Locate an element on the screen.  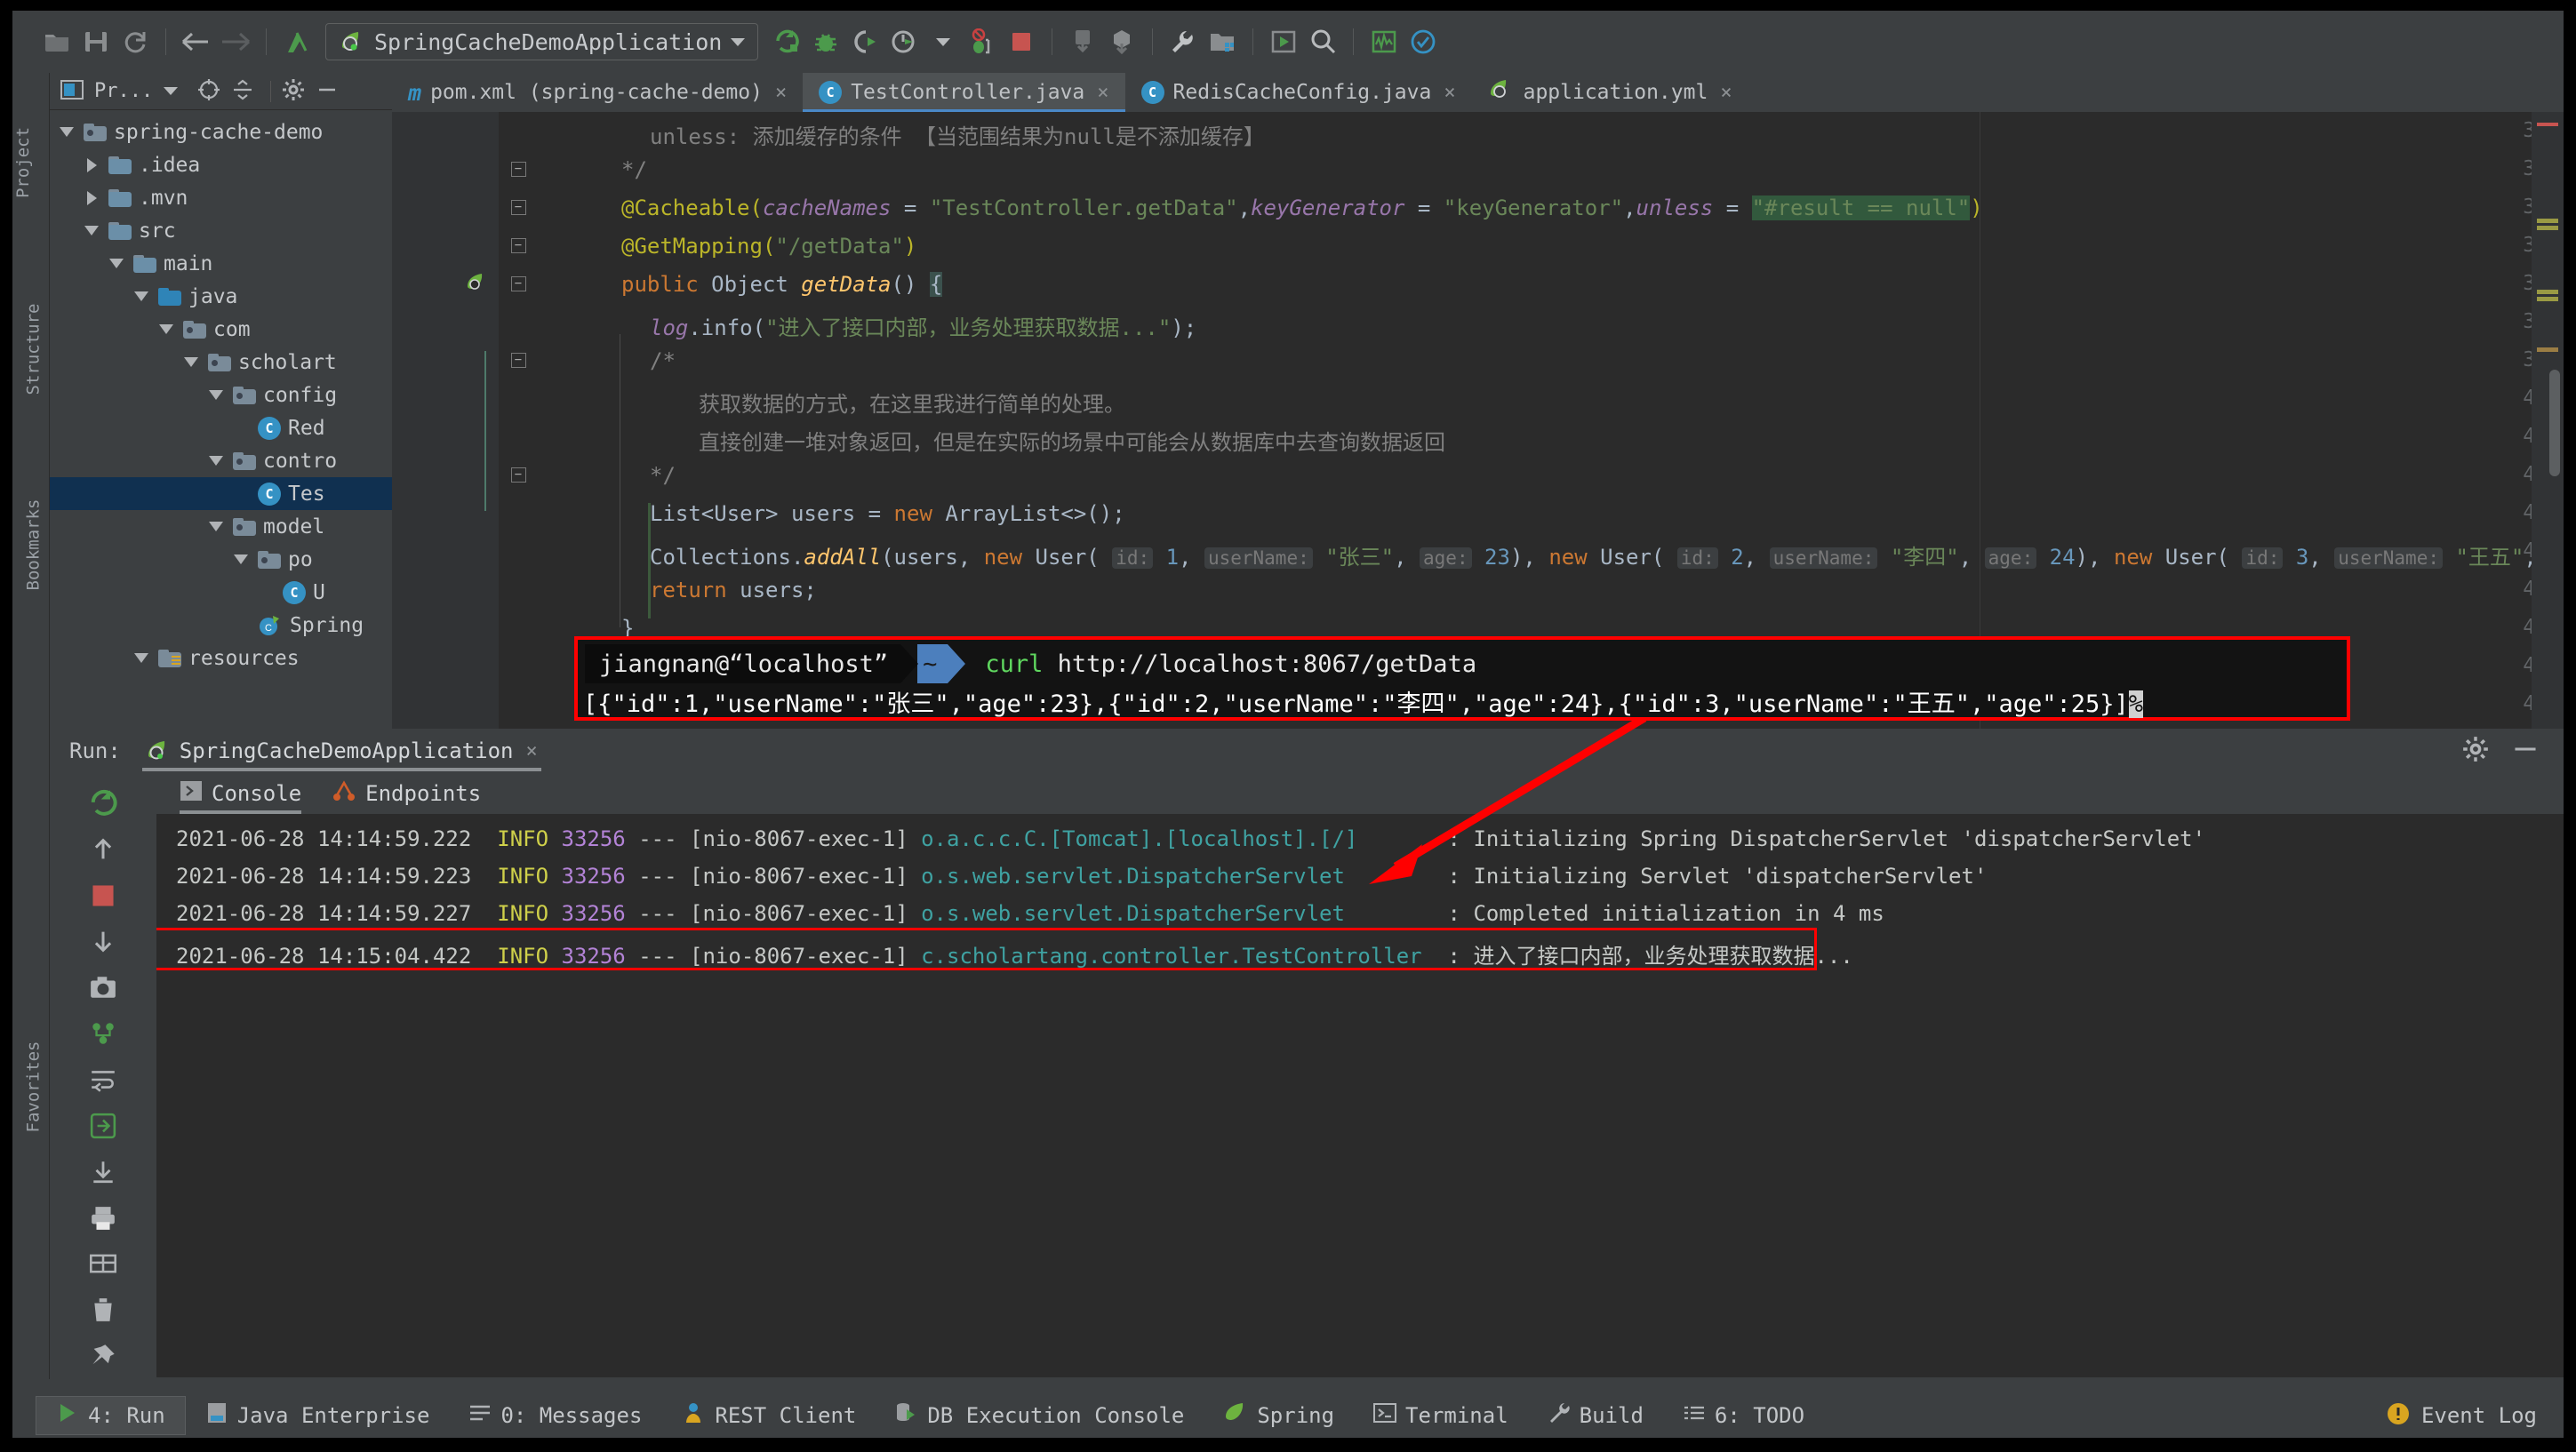
rail-item-bookmarks: Bookmarks is located at coordinates (33, 545).